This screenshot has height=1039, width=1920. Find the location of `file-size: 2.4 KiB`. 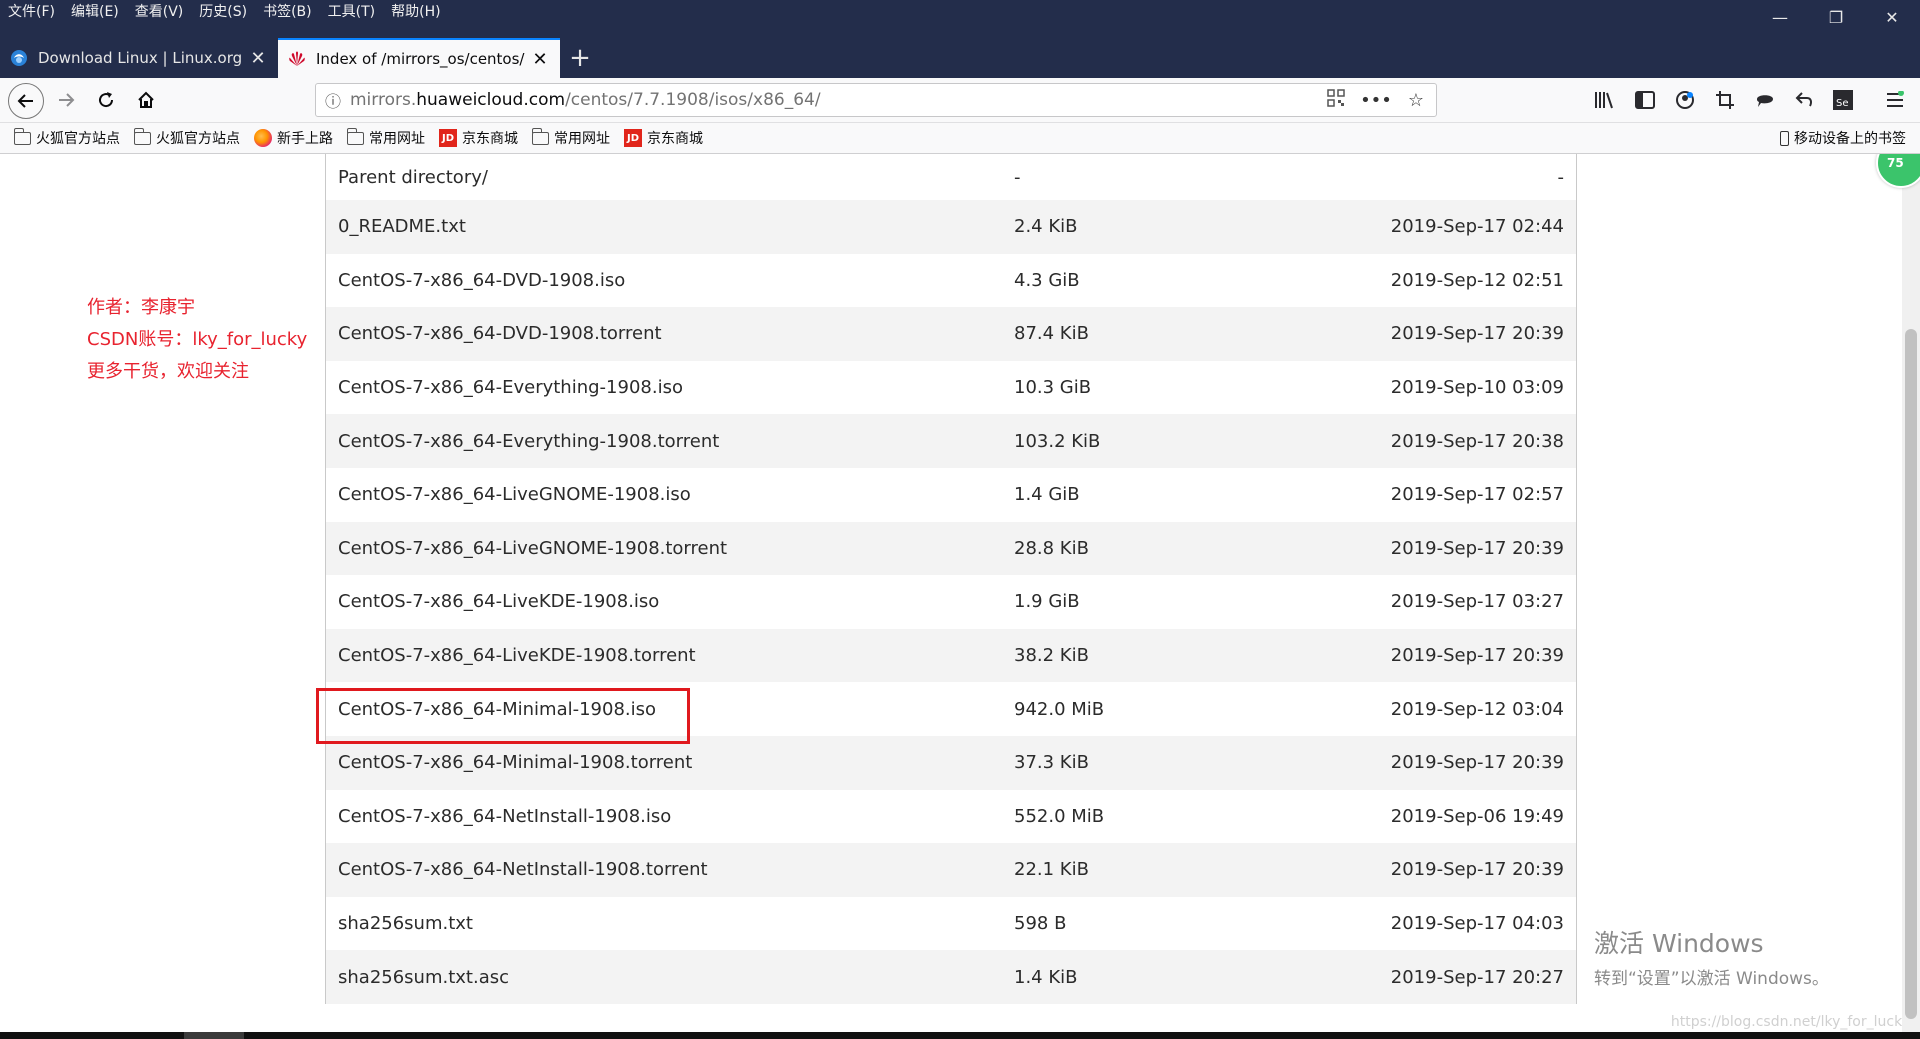

file-size: 2.4 KiB is located at coordinates (1046, 227).